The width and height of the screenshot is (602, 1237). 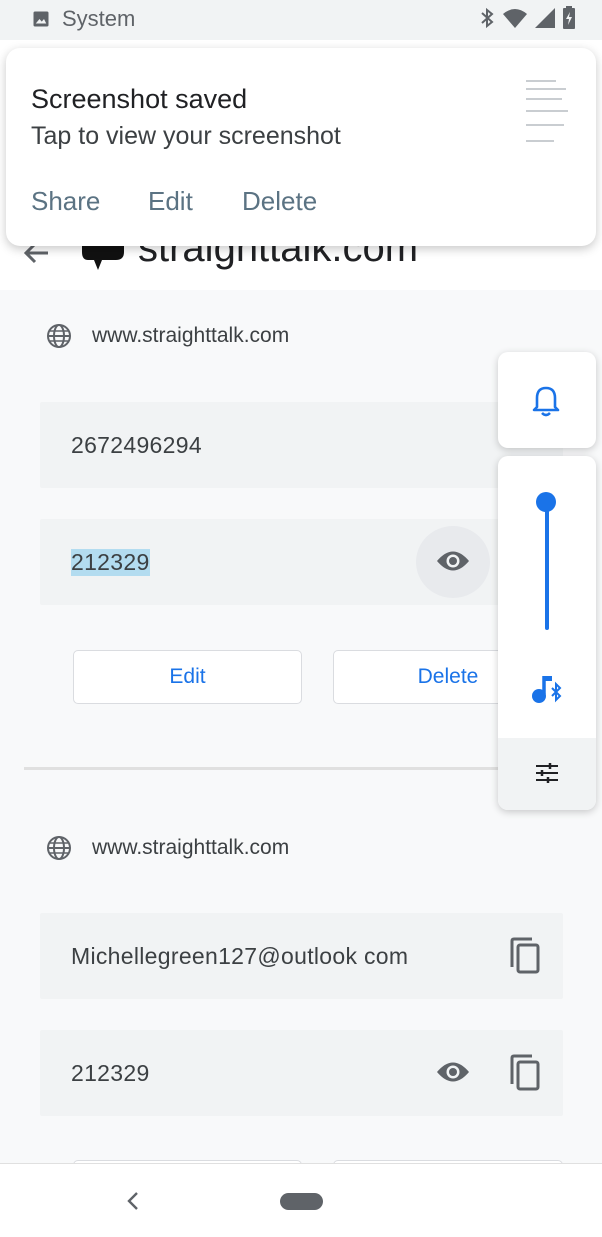 I want to click on status-title: System, so click(x=99, y=18).